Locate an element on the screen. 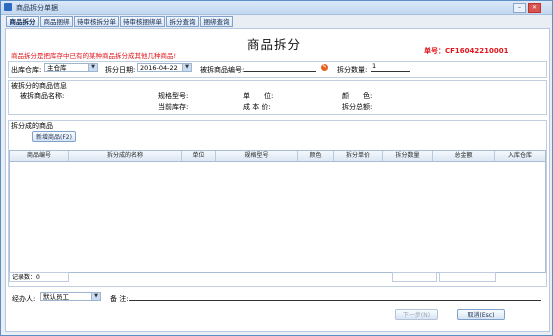 The image size is (553, 336). date-label: 拆分日期: is located at coordinates (120, 70).